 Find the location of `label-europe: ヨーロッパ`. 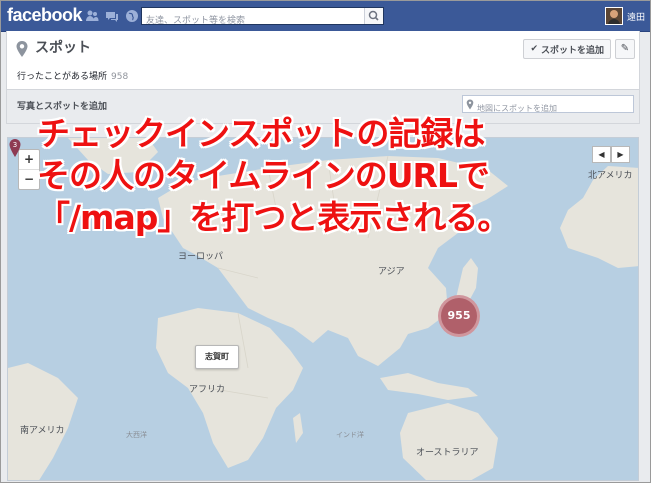

label-europe: ヨーロッパ is located at coordinates (201, 257).